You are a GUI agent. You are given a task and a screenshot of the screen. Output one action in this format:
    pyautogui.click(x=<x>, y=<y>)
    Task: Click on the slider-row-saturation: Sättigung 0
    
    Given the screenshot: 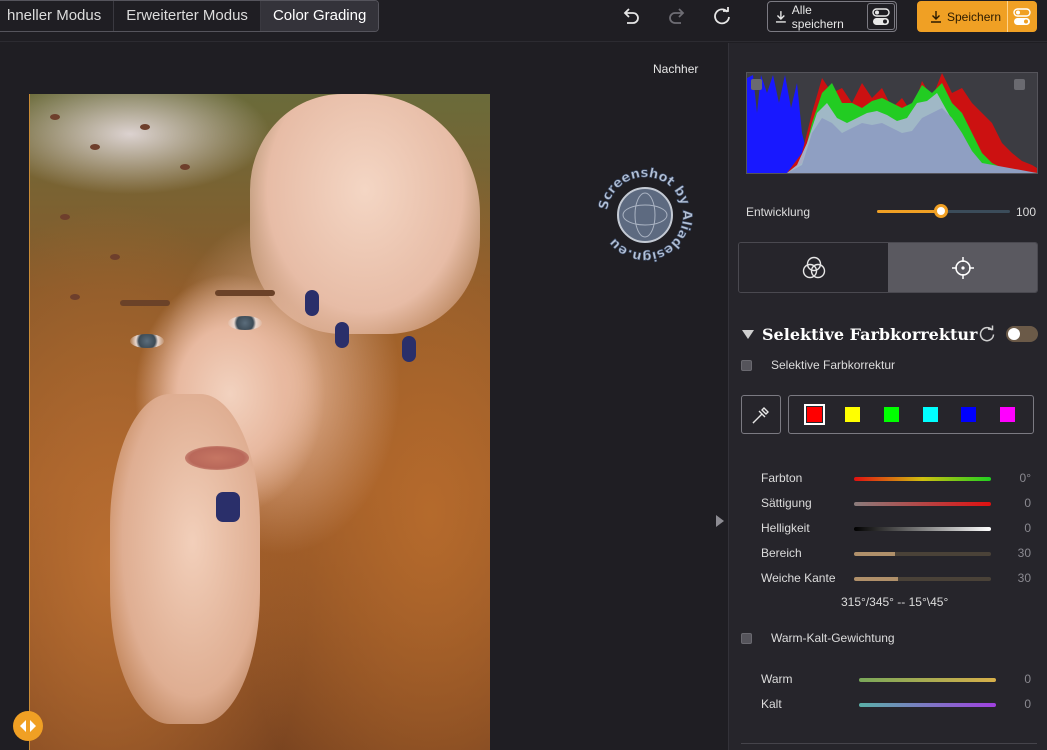 What is the action you would take?
    pyautogui.click(x=896, y=504)
    